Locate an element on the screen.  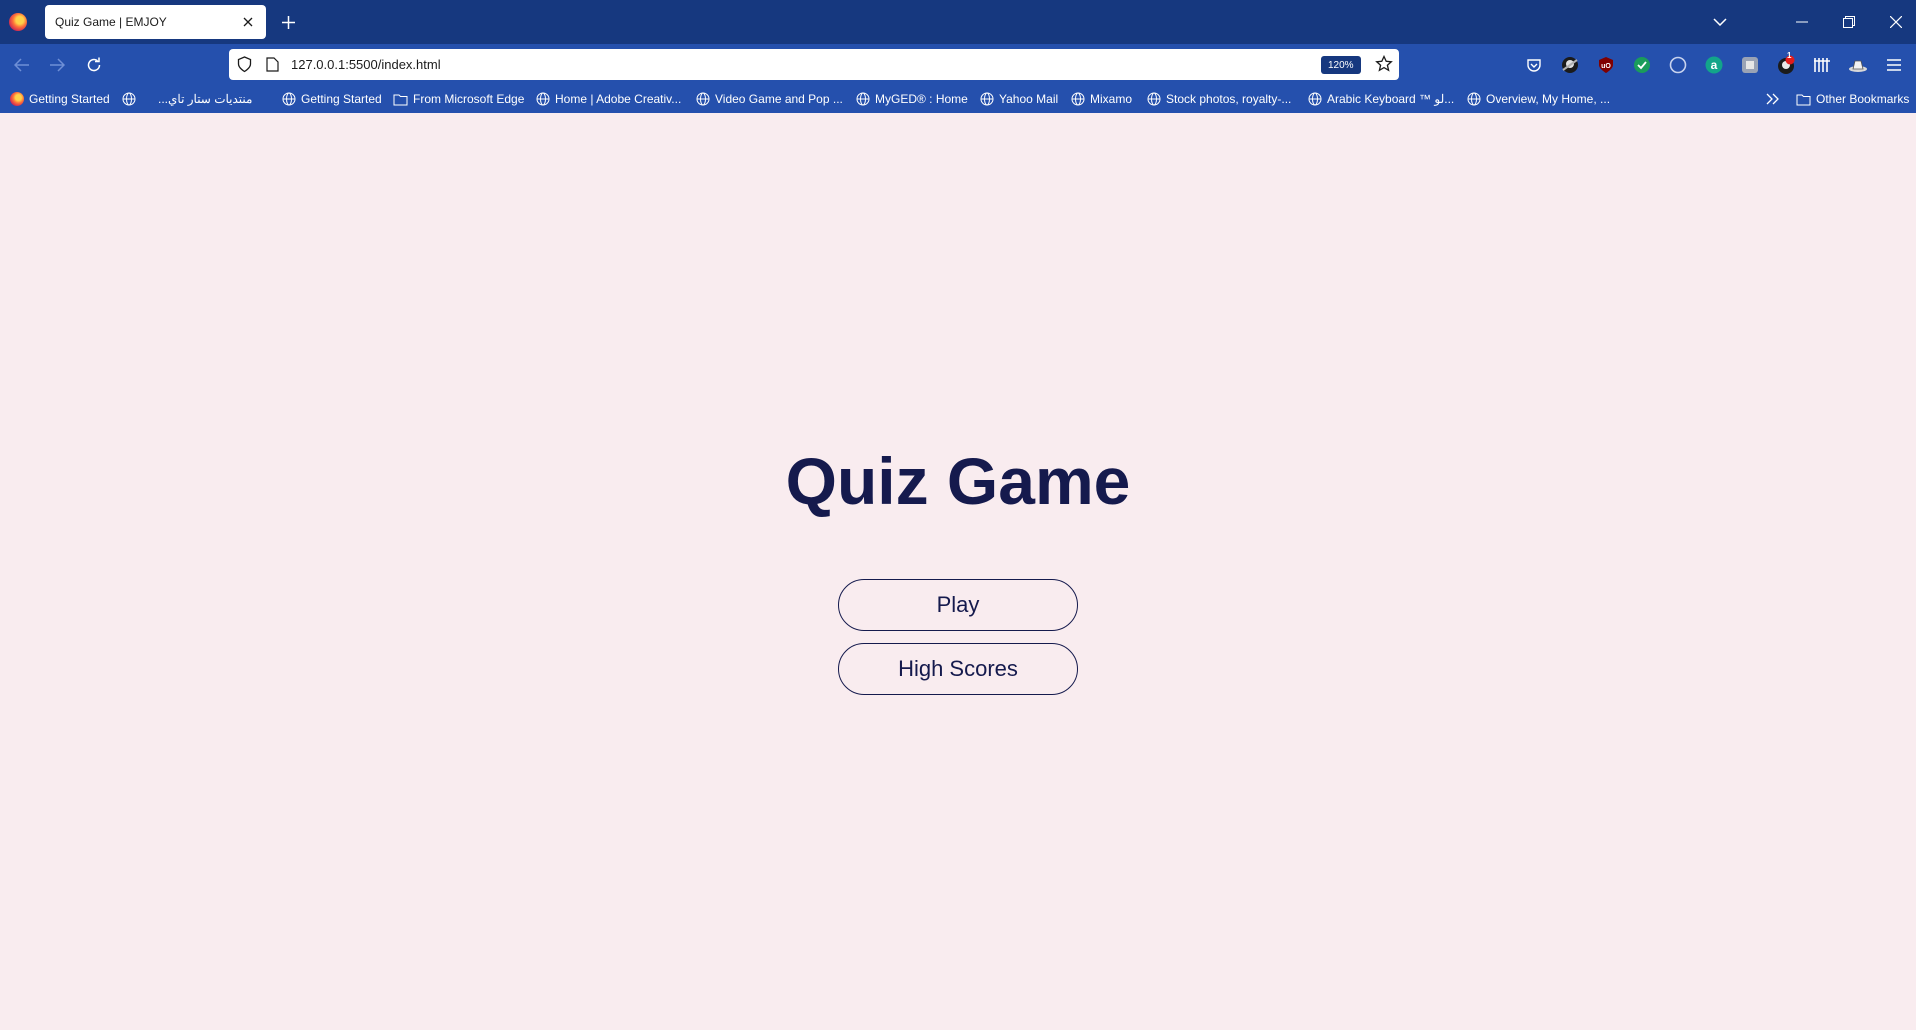
amazon-assistant-icon: a is located at coordinates (1714, 65).